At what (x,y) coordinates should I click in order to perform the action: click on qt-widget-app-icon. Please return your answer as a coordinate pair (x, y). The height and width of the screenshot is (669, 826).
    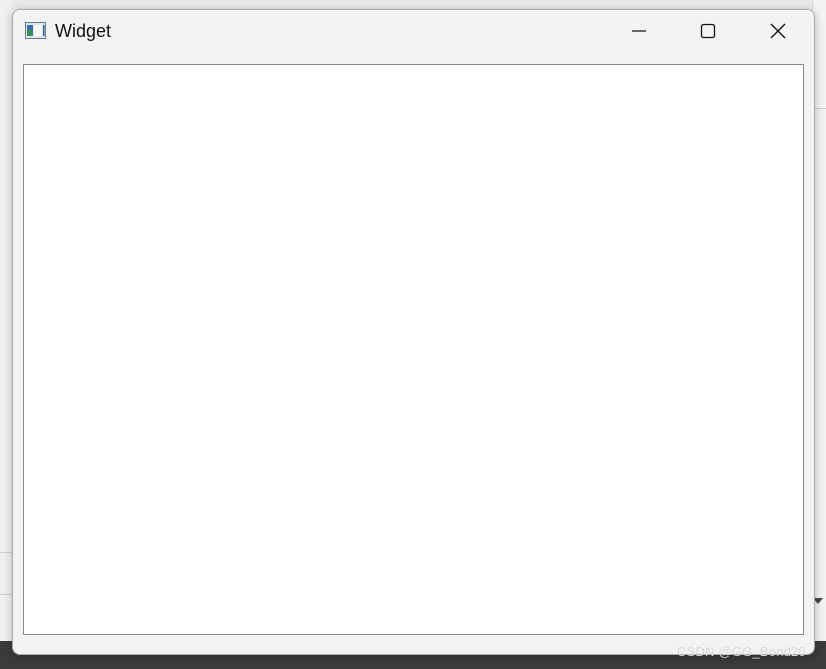
    Looking at the image, I should click on (35, 30).